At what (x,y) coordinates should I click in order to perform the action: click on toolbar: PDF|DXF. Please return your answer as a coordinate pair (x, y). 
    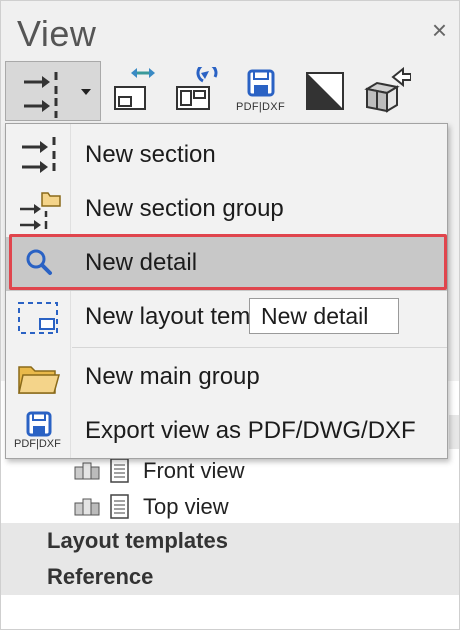
    Looking at the image, I should click on (230, 93).